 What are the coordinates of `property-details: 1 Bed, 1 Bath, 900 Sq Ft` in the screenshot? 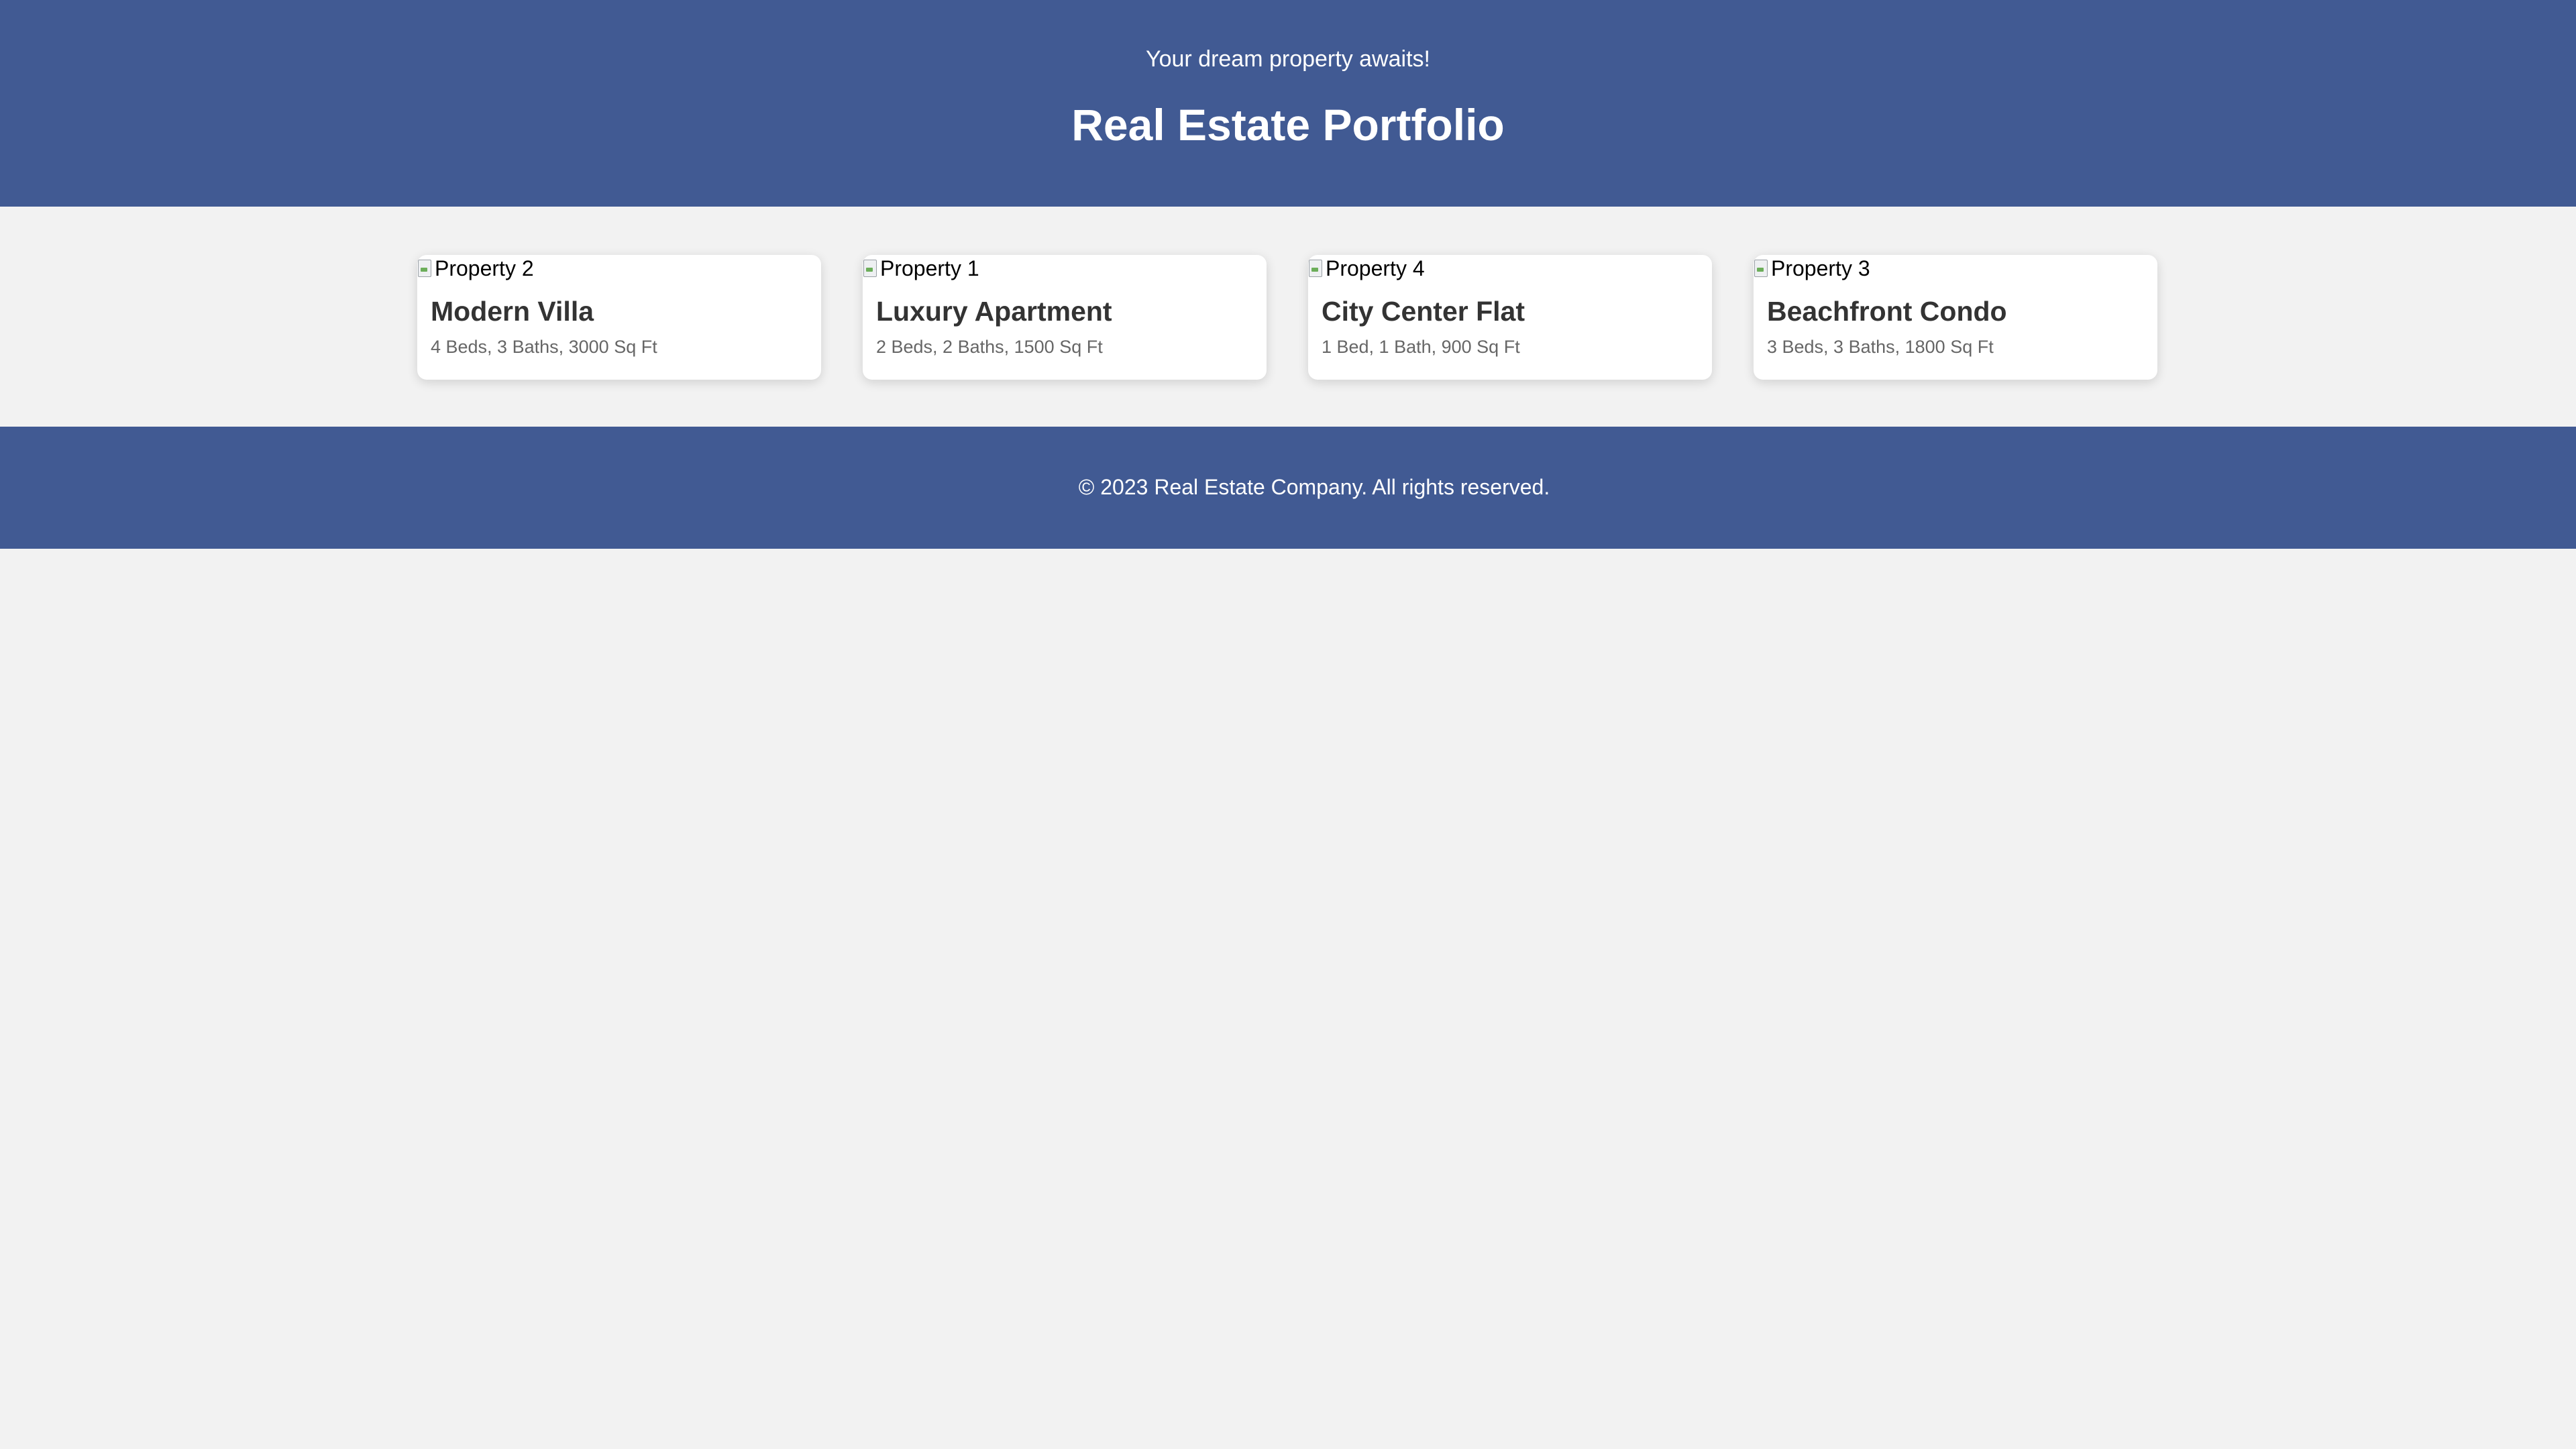 It's located at (1421, 347).